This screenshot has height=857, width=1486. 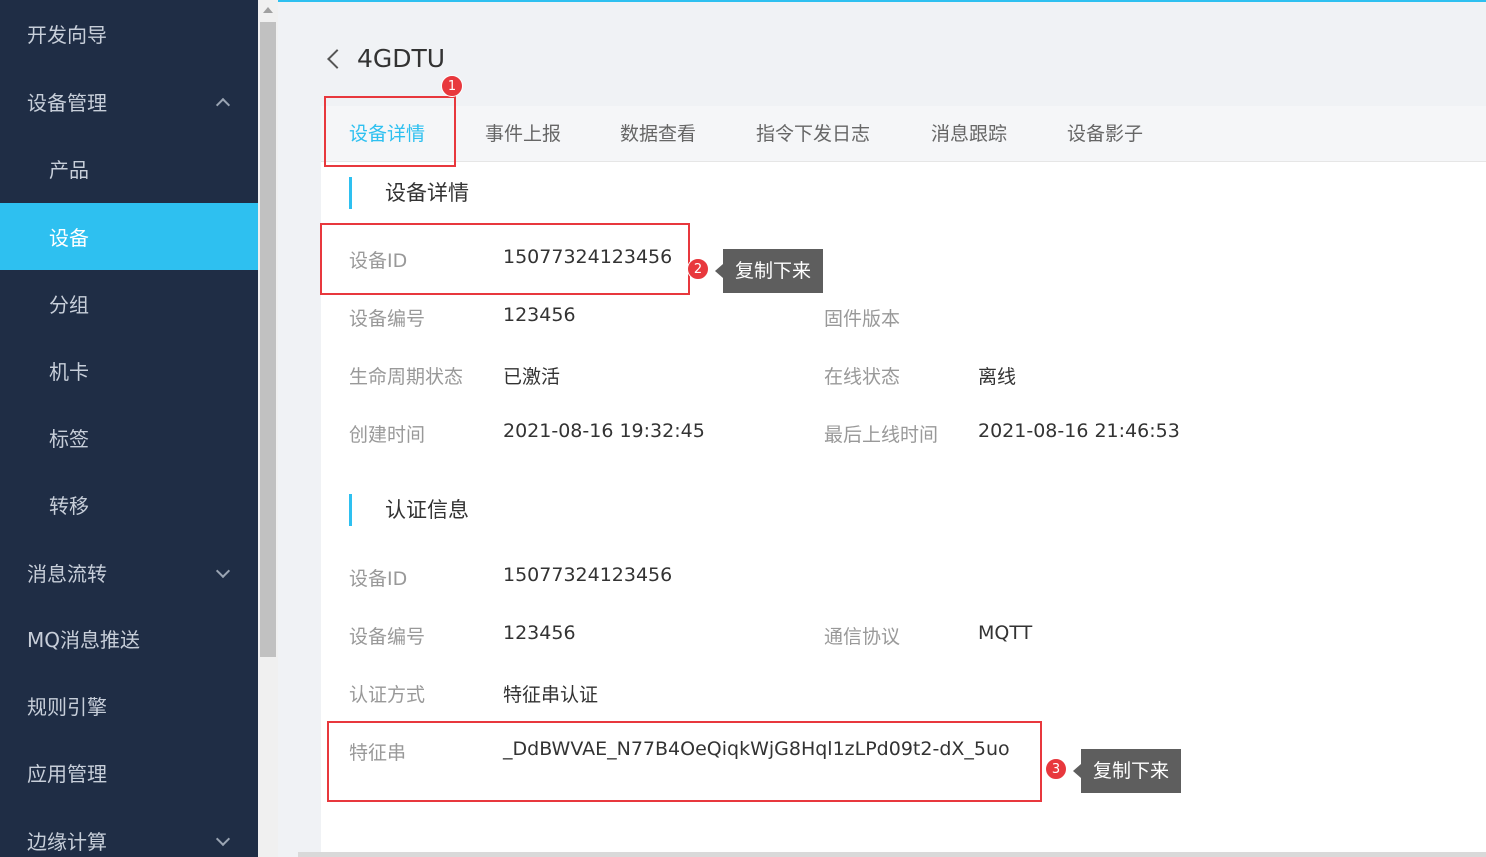 What do you see at coordinates (1056, 769) in the screenshot?
I see `annotation-badge-3: 3` at bounding box center [1056, 769].